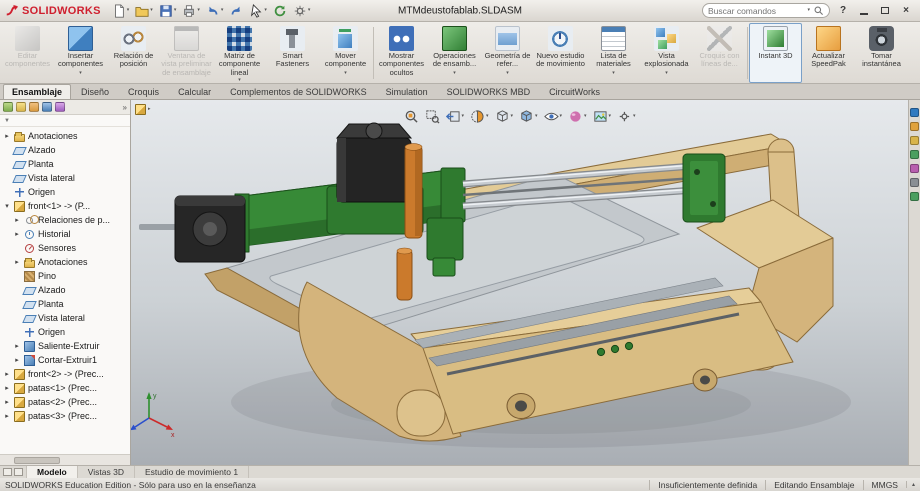 The width and height of the screenshot is (920, 491). Describe the element at coordinates (191, 11) in the screenshot. I see `print-button: ▾` at that location.